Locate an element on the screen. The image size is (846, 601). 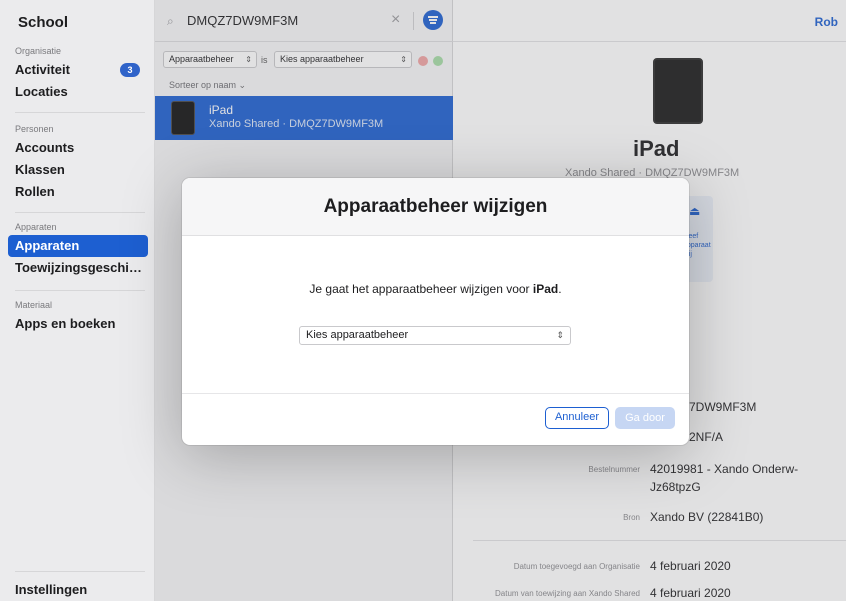
sidebar-item-label: Activiteit is located at coordinates (42, 69).